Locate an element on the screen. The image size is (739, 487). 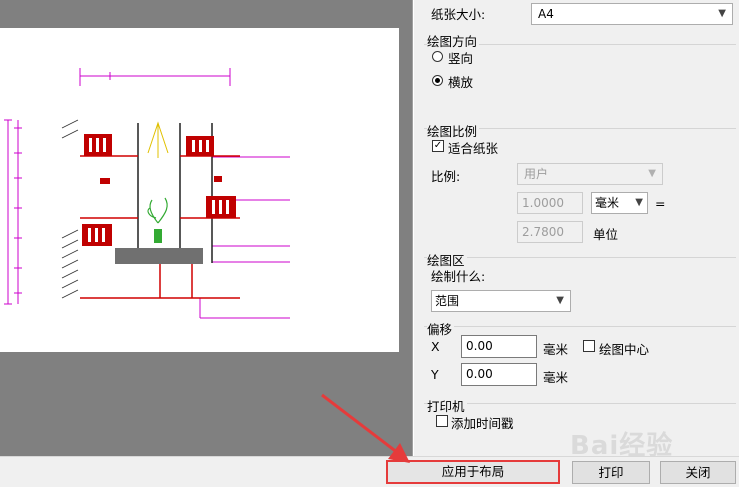
ratio-dropdown: 用户 ▼ is located at coordinates (590, 174).